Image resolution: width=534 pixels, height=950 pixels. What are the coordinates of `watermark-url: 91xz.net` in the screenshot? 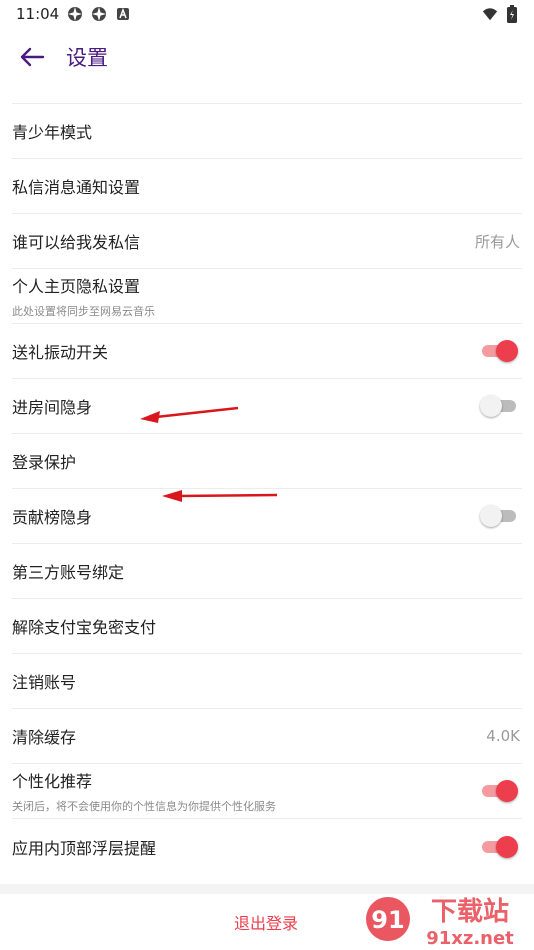 It's located at (470, 938).